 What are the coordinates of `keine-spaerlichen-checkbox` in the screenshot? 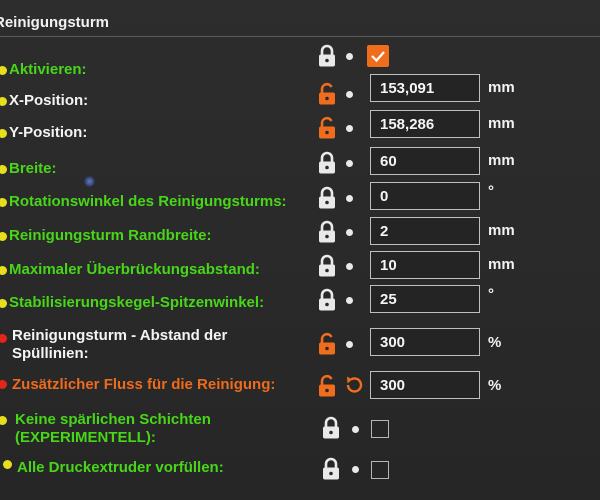 It's located at (380, 429).